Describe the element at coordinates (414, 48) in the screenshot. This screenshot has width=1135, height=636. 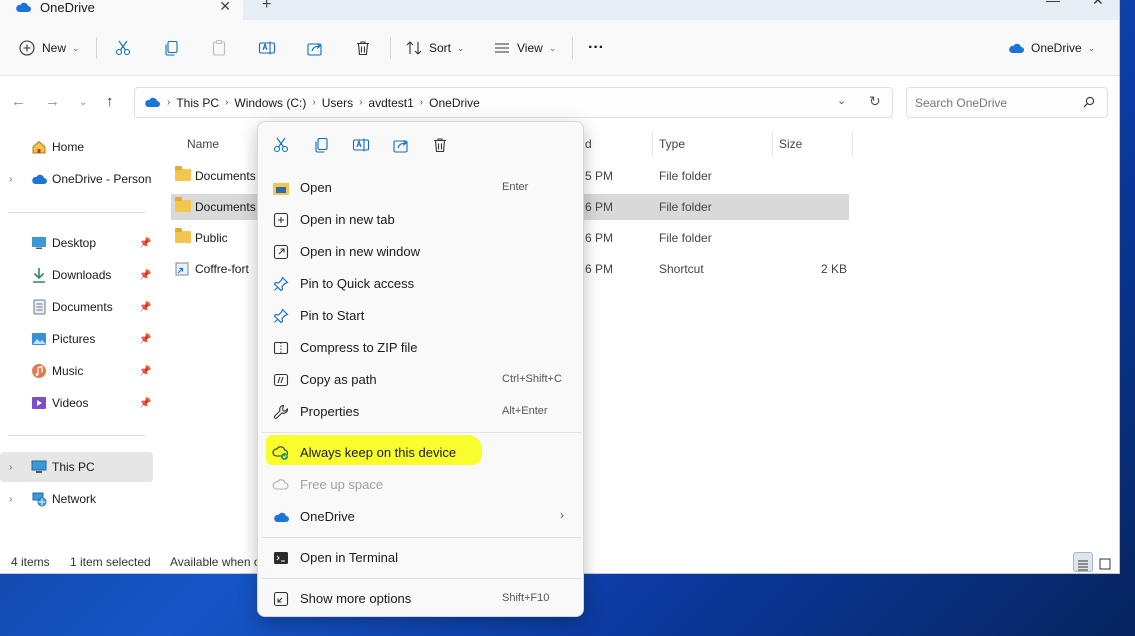
I see `sort-icon` at that location.